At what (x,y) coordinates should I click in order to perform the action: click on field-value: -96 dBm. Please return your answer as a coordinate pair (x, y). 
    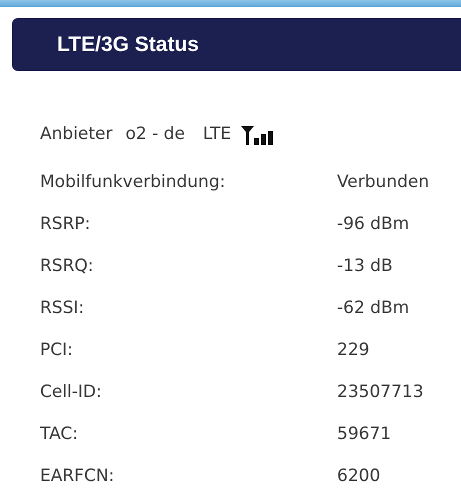
    Looking at the image, I should click on (373, 224).